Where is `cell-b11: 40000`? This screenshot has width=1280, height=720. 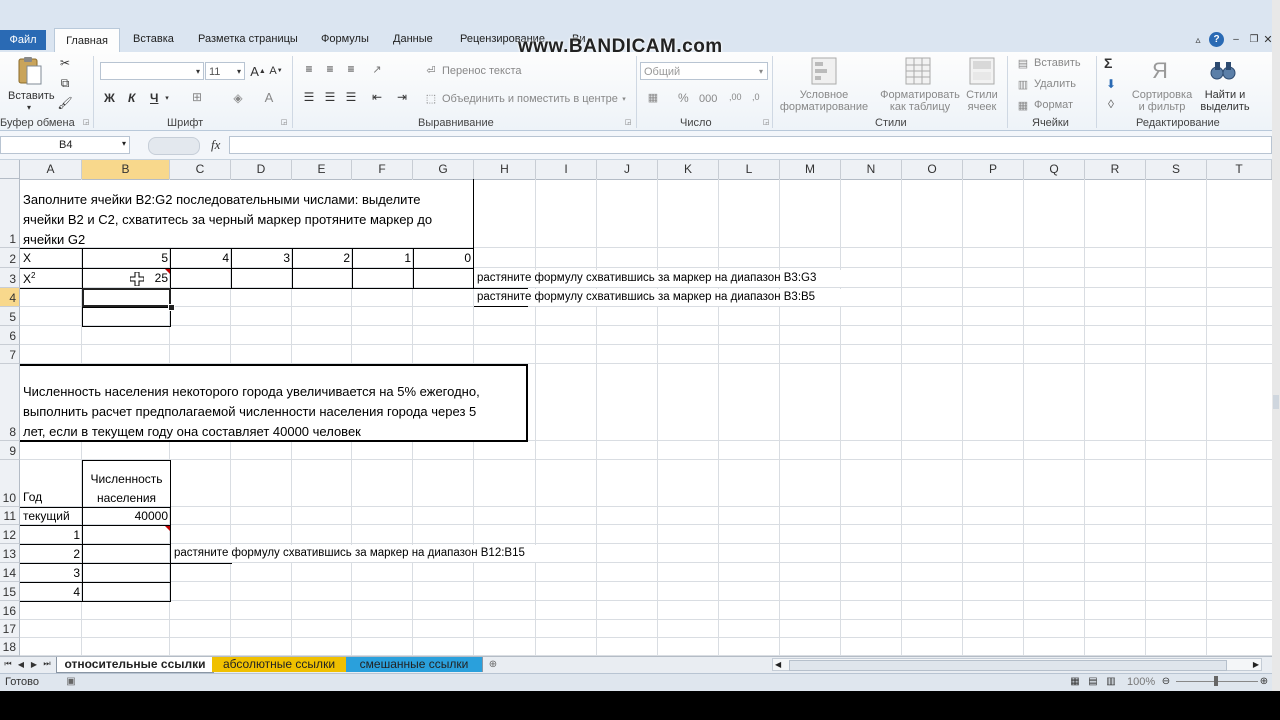
cell-b11: 40000 is located at coordinates (125, 516).